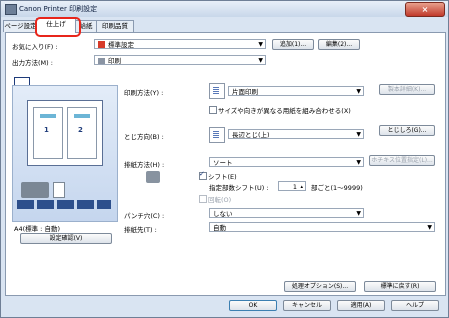  I want to click on discharge-combo: ソート ▼, so click(286, 162).